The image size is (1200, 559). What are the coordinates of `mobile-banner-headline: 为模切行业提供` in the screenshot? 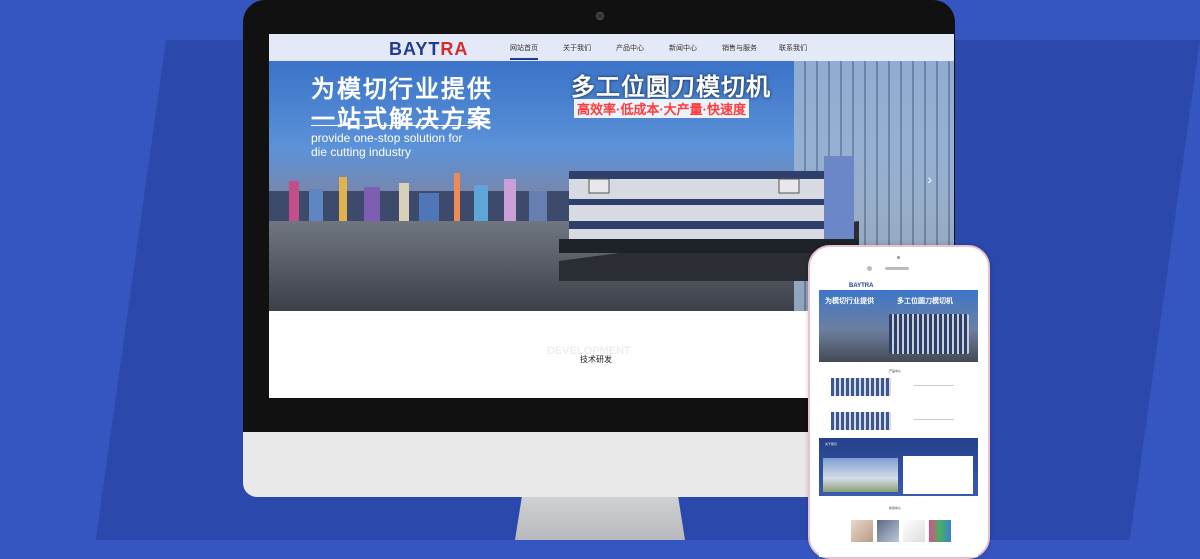 It's located at (849, 301).